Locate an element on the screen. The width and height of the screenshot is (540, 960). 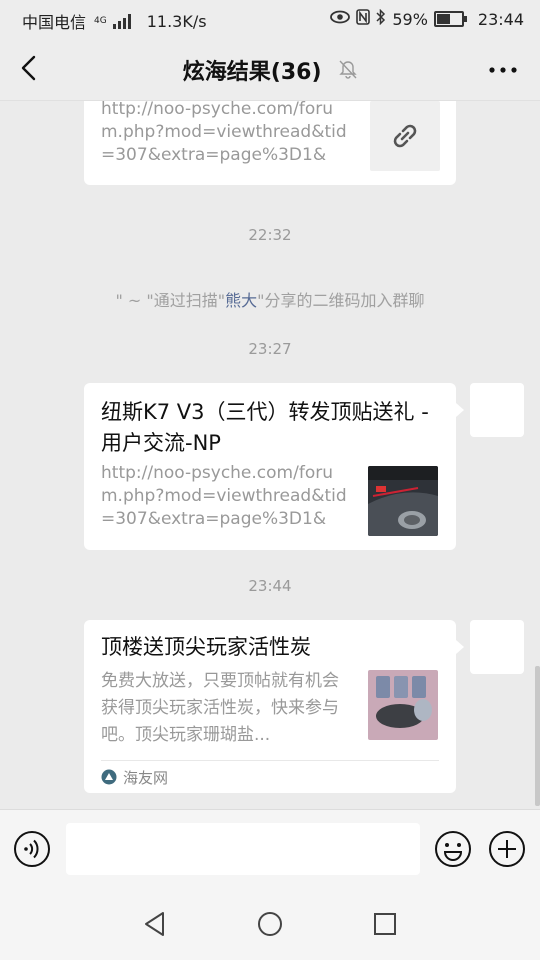
chat-title-wrap: 炫海结果(36) is located at coordinates (270, 70).